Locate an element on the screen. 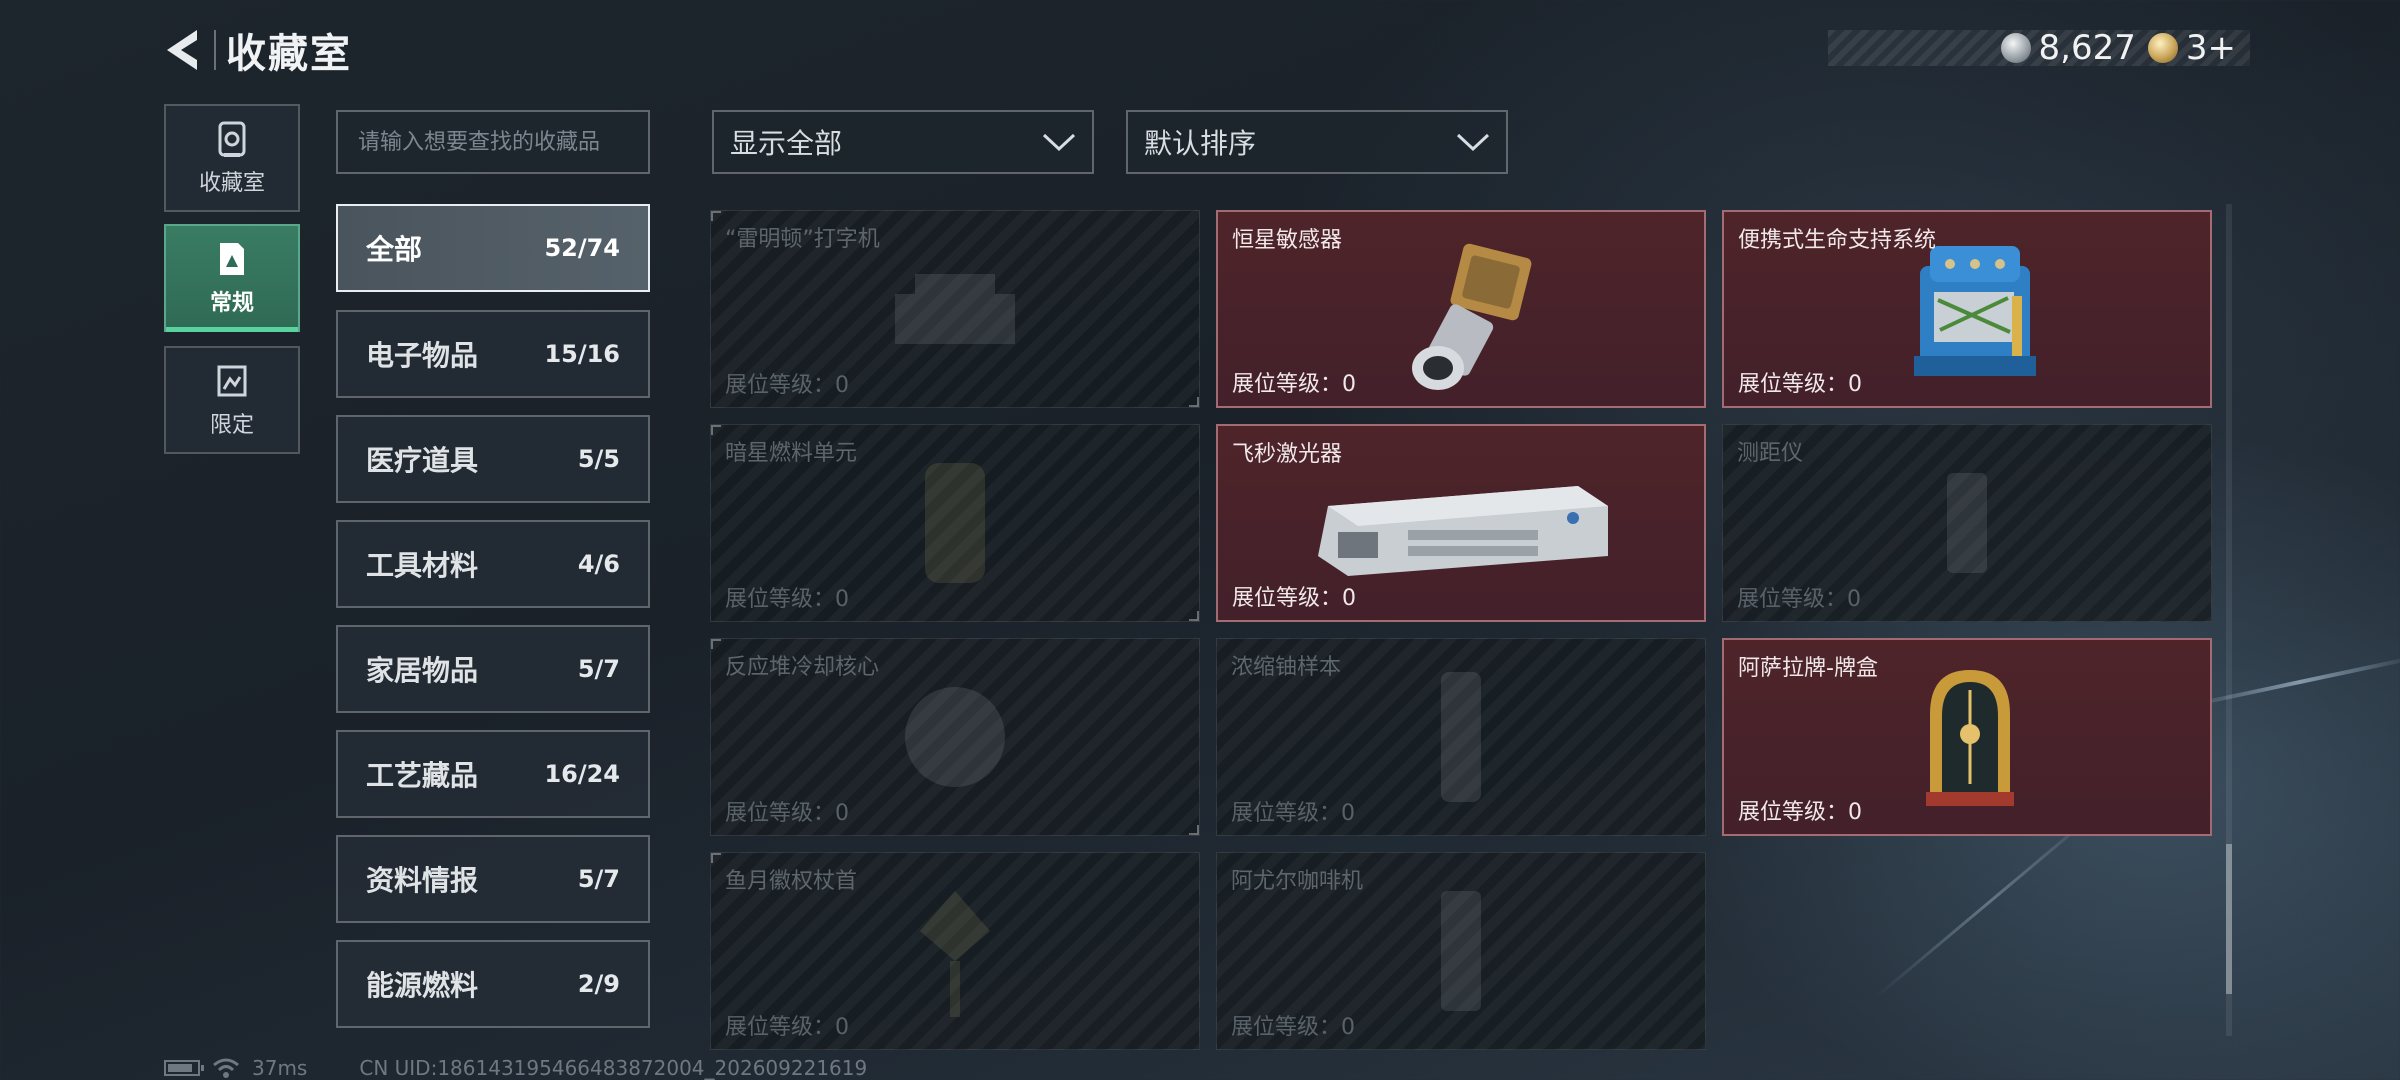  category-crafts: 工艺藏品 16/24 is located at coordinates (493, 774).